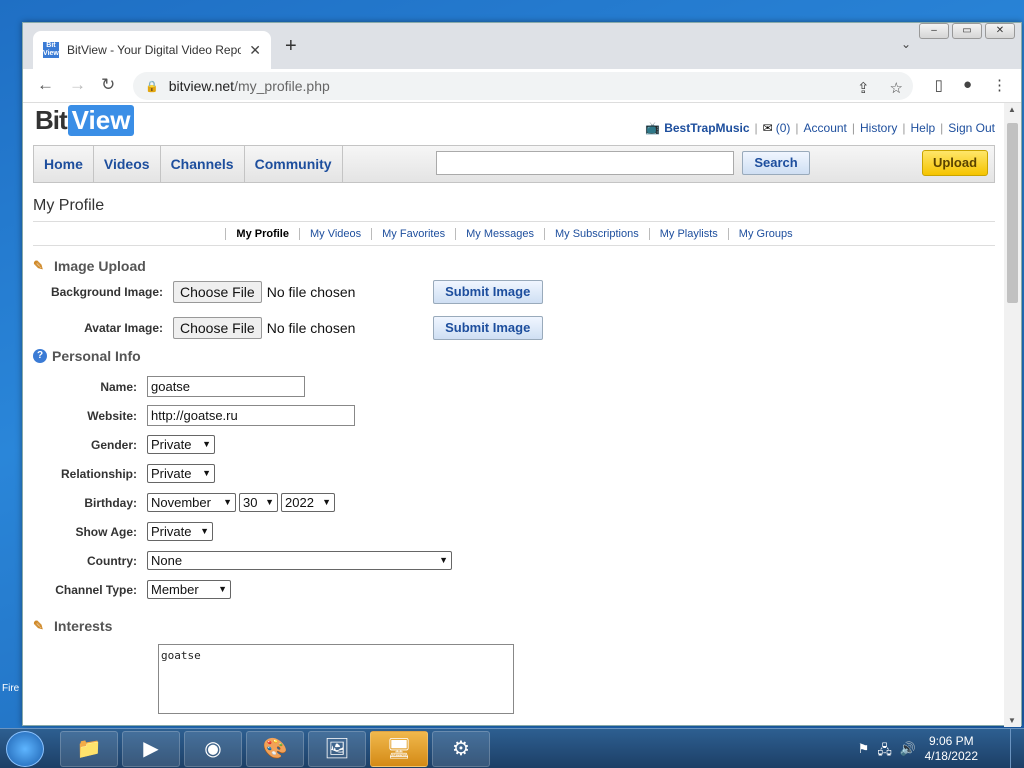  I want to click on file-explorer-icon: 📁, so click(89, 749).